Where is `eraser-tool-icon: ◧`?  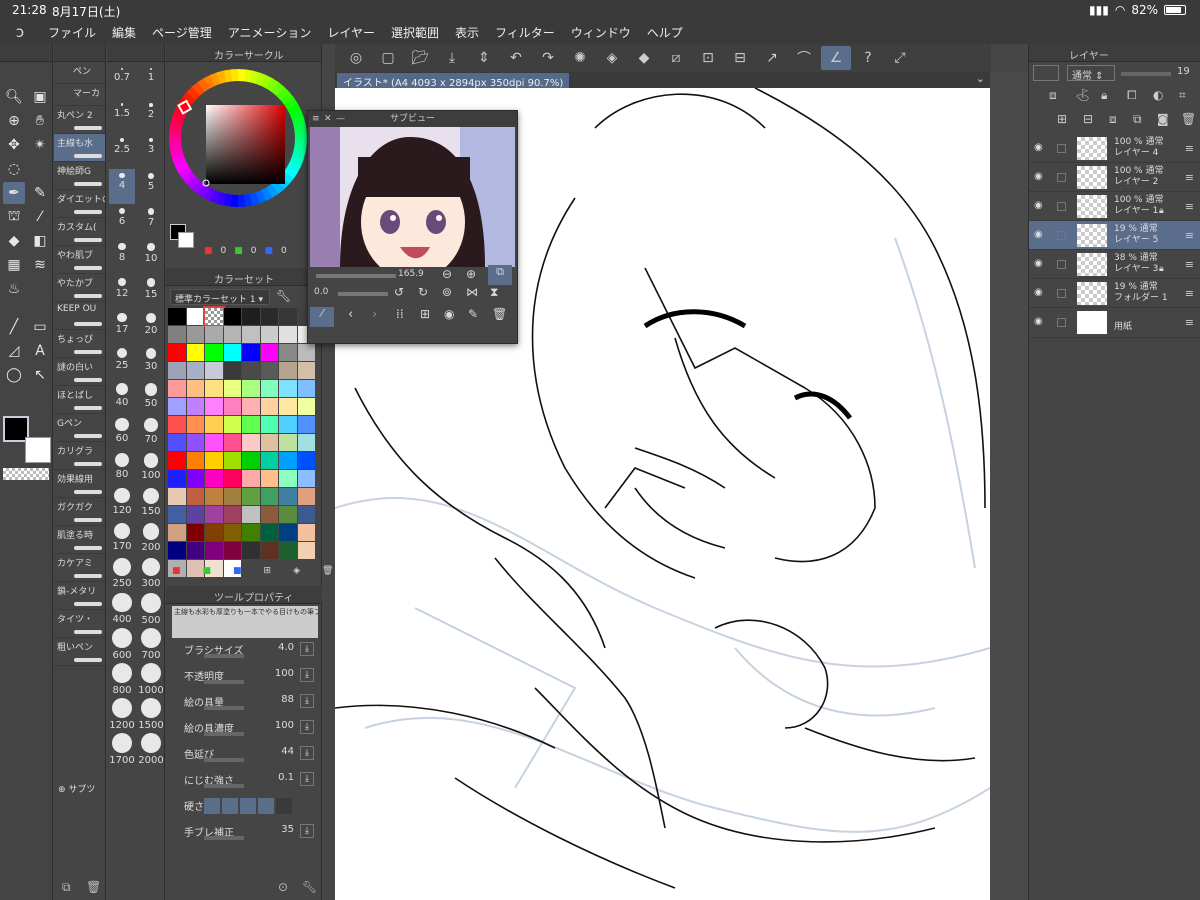 eraser-tool-icon: ◧ is located at coordinates (40, 241).